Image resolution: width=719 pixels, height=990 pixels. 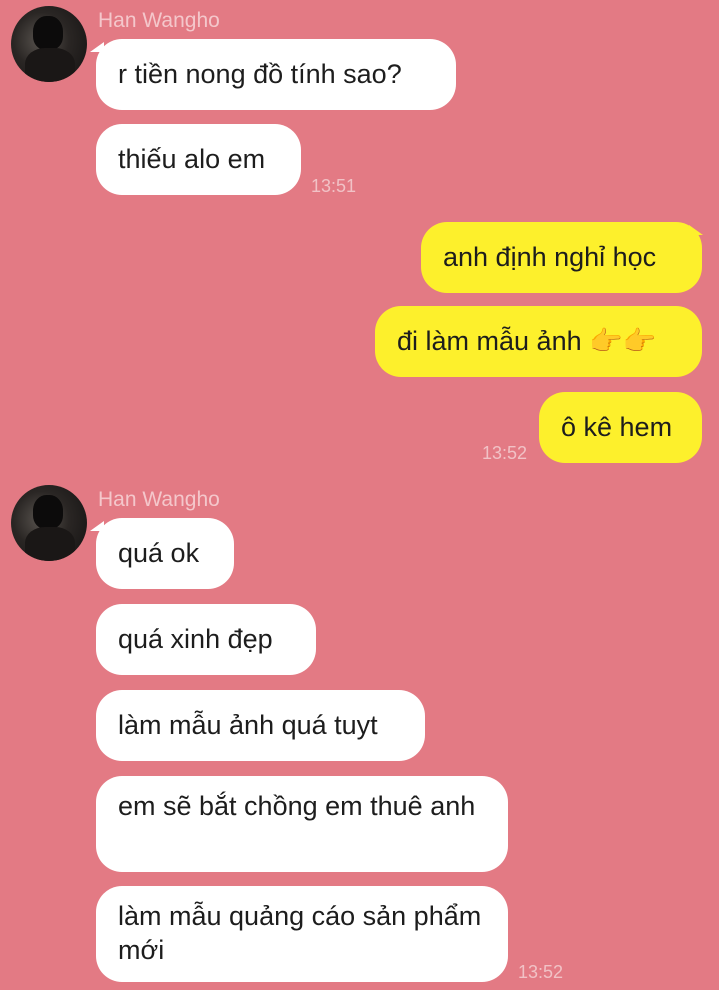 What do you see at coordinates (198, 159) in the screenshot?
I see `message-bubble: thiếu alo em` at bounding box center [198, 159].